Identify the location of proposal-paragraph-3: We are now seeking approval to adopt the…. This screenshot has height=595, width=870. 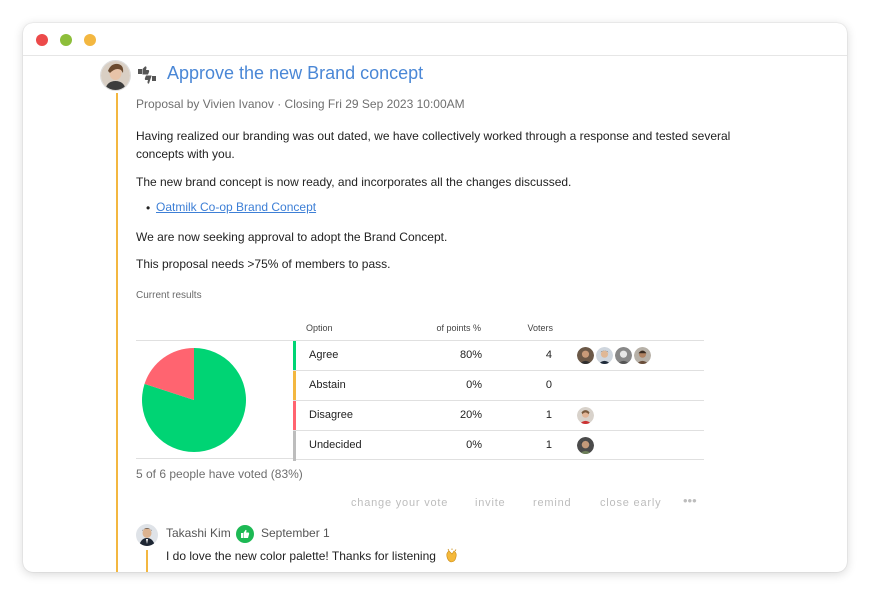
(292, 237).